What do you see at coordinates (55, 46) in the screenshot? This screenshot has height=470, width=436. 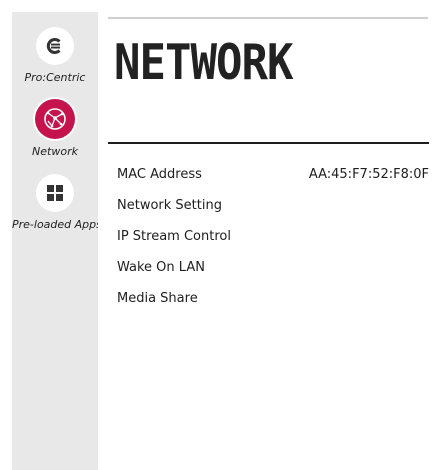 I see `procentric-icon` at bounding box center [55, 46].